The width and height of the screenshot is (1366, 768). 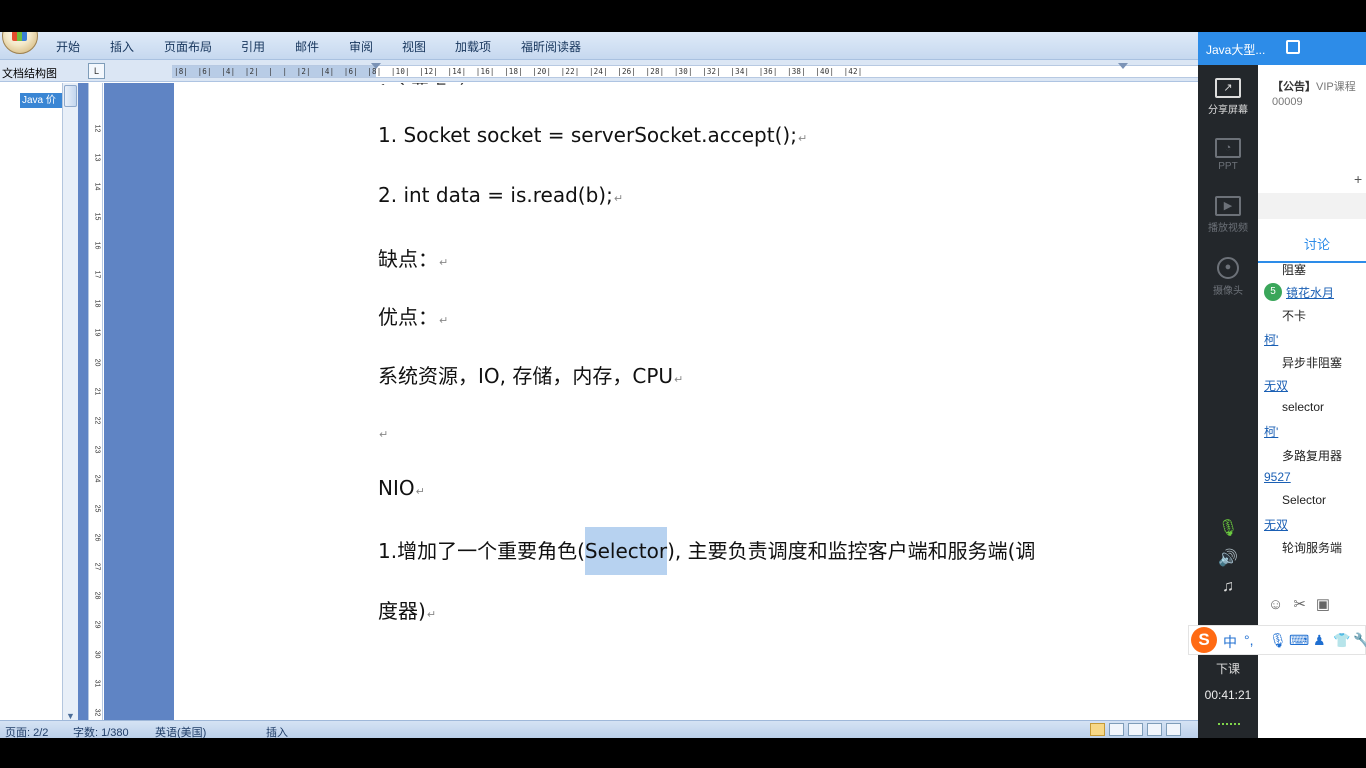 I want to click on chat-username: 9527, so click(x=1277, y=477).